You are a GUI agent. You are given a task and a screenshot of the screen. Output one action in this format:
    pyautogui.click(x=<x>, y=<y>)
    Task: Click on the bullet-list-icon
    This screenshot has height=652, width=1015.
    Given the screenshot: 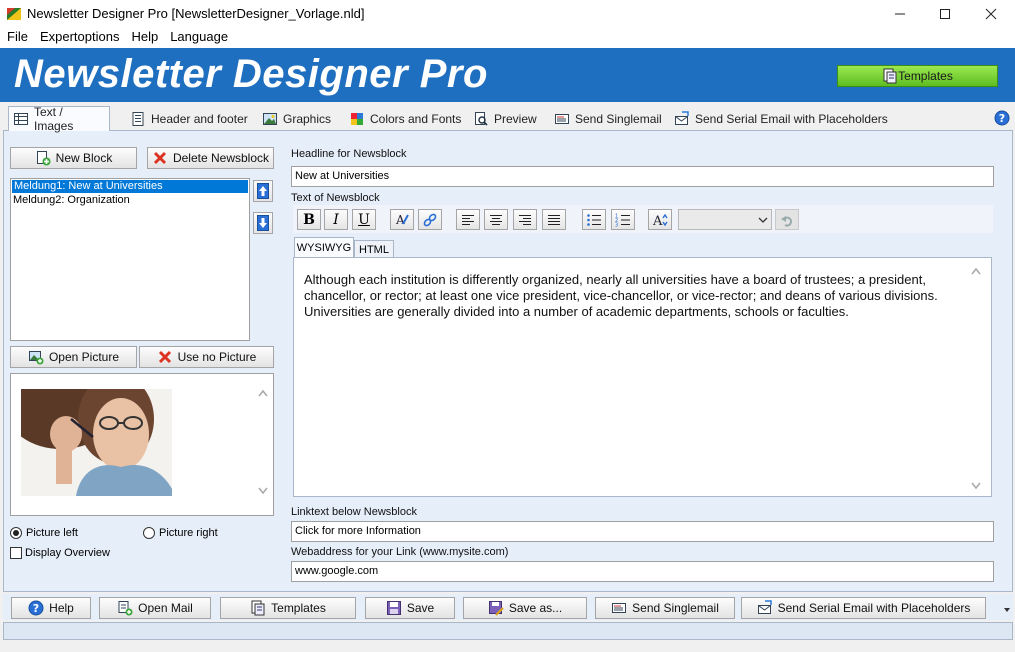 What is the action you would take?
    pyautogui.click(x=594, y=220)
    